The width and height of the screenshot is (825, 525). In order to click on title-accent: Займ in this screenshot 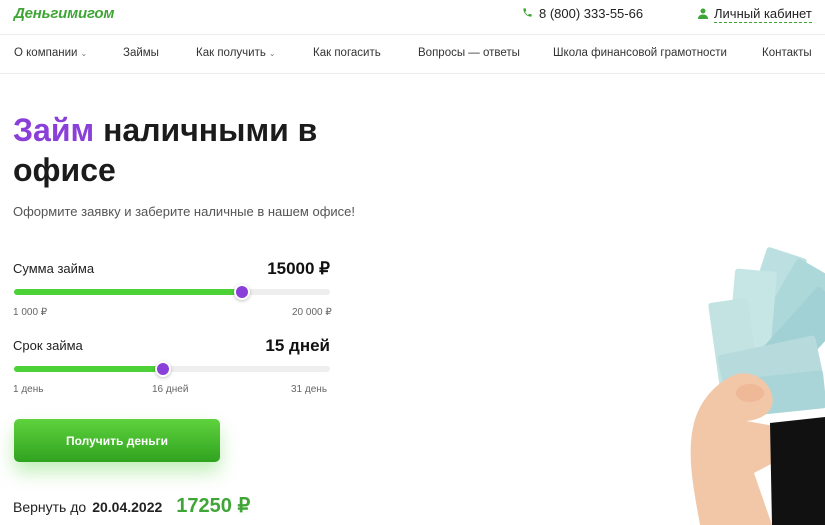, I will do `click(54, 130)`.